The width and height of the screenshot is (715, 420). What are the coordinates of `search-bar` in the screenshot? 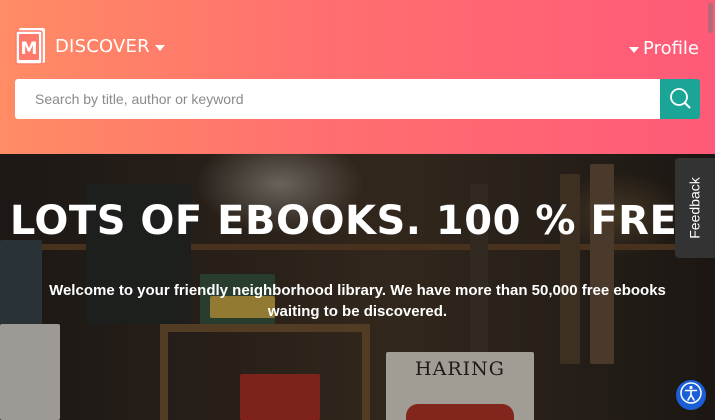 It's located at (357, 99).